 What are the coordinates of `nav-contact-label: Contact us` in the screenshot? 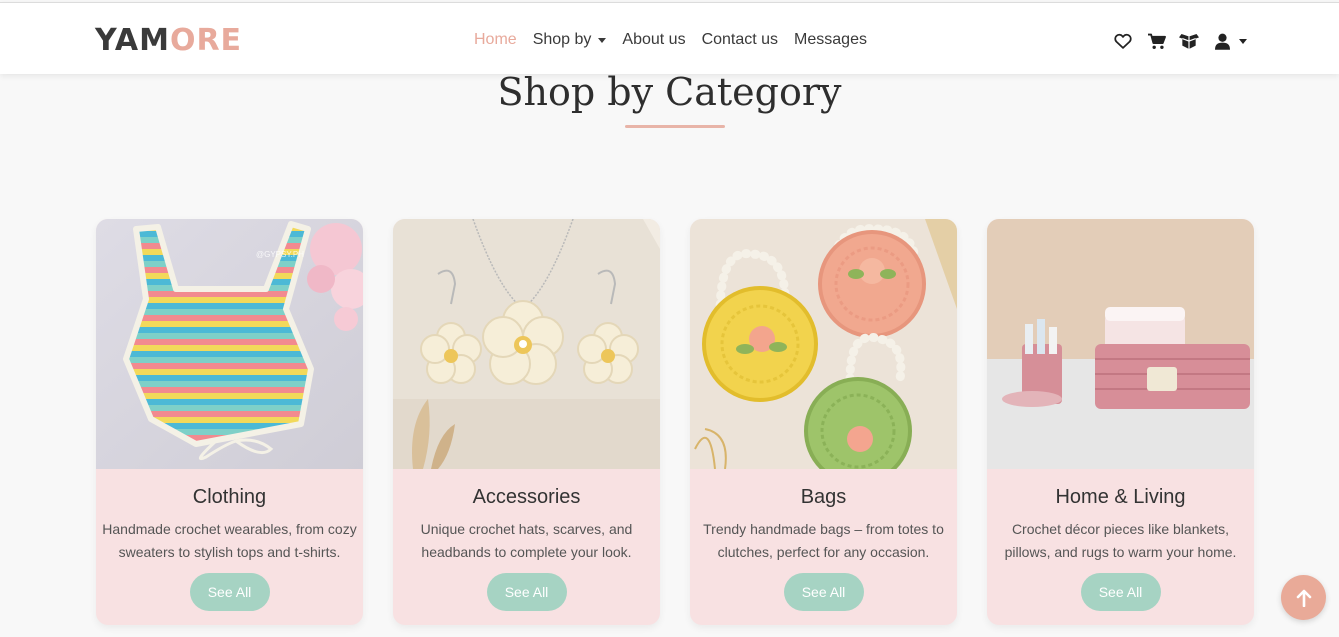 It's located at (740, 39).